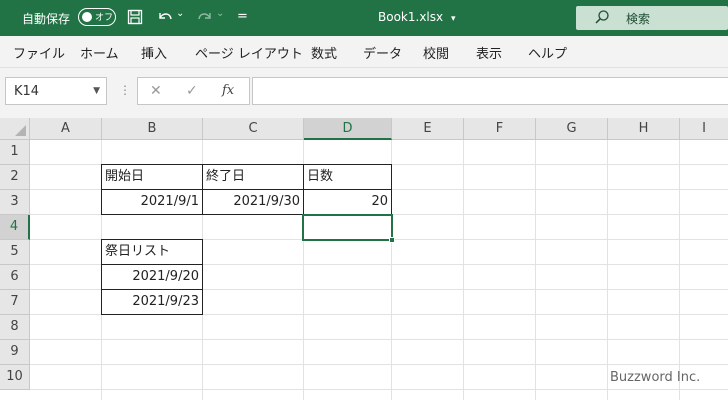 The height and width of the screenshot is (400, 728). Describe the element at coordinates (228, 90) in the screenshot. I see `fx-icon: fx` at that location.